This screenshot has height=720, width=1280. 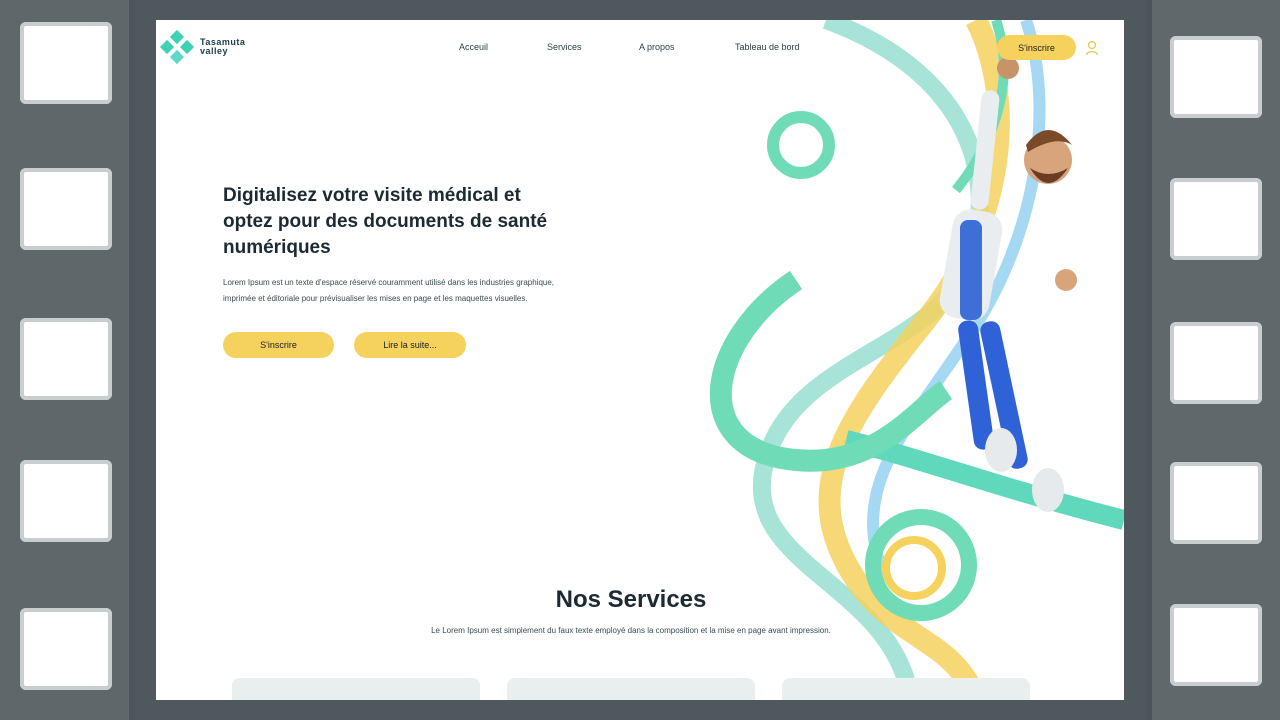 I want to click on nav-item-services: Services, so click(x=593, y=47).